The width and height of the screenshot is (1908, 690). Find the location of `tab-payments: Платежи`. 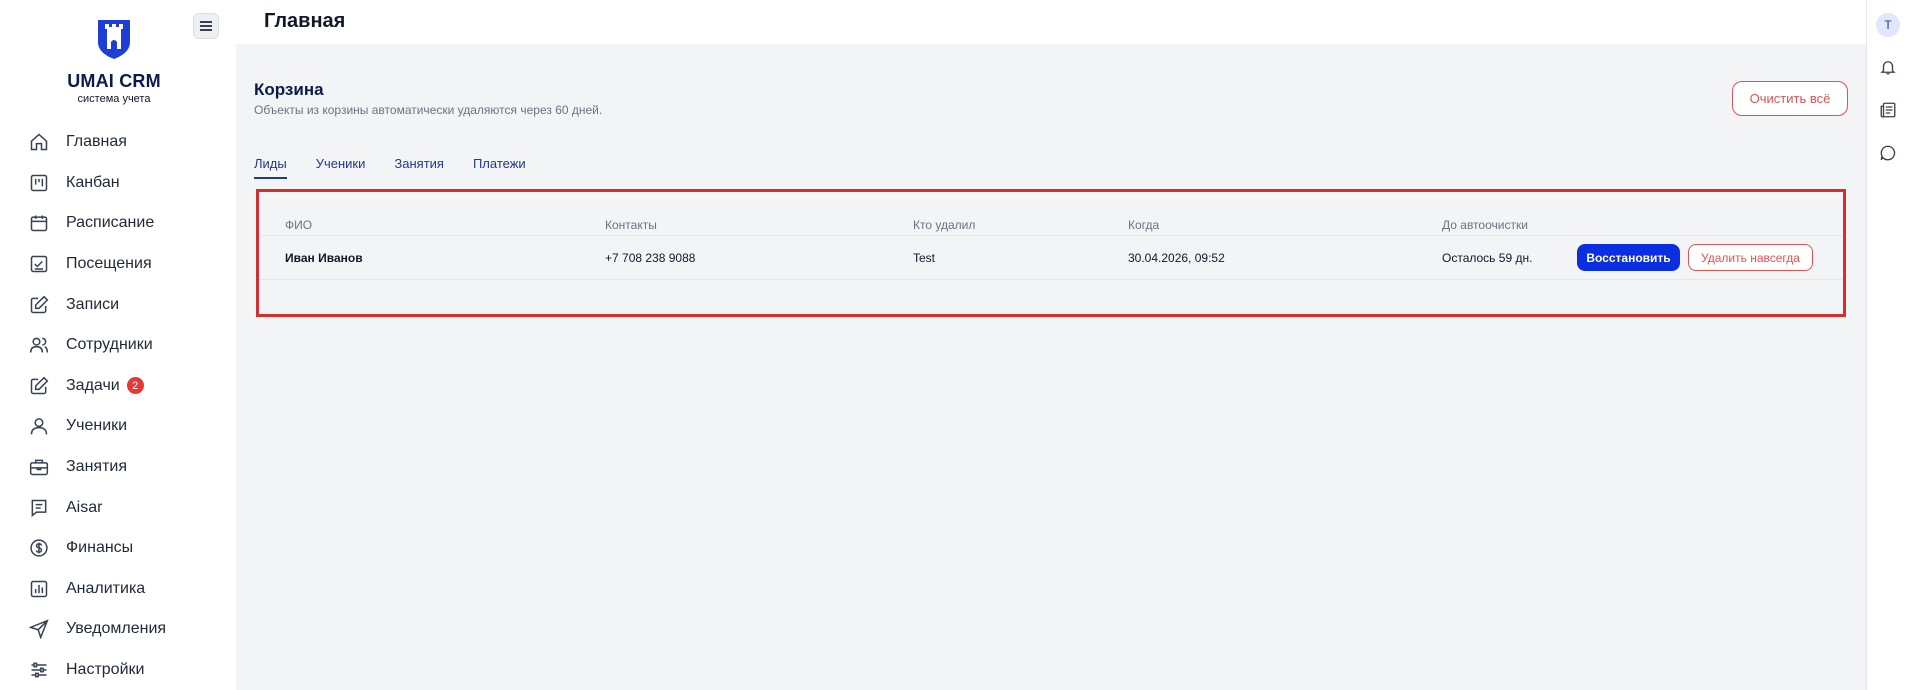

tab-payments: Платежи is located at coordinates (499, 167).